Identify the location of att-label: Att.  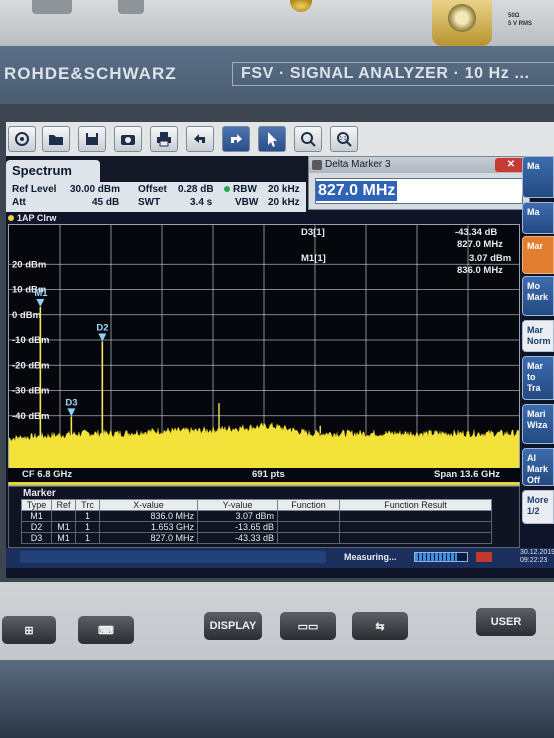
(19, 202).